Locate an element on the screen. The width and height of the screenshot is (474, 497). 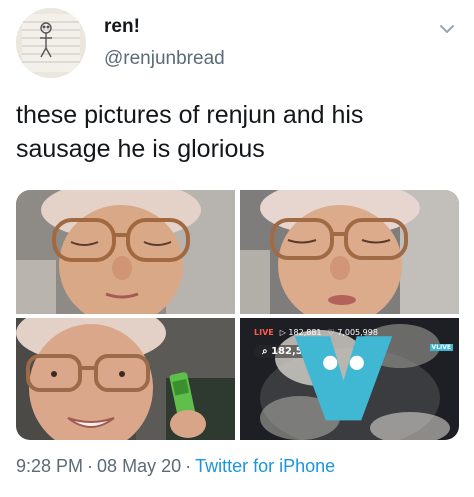
photo-1-image is located at coordinates (125, 252).